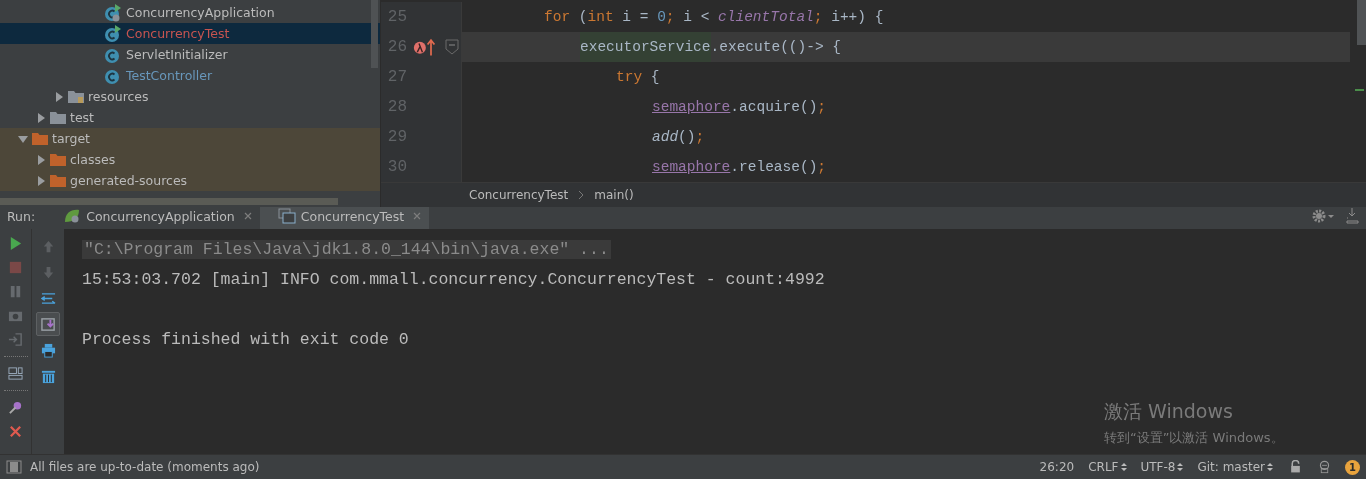 This screenshot has width=1366, height=479. What do you see at coordinates (739, 107) in the screenshot?
I see `code-line: semaphore.acquire();` at bounding box center [739, 107].